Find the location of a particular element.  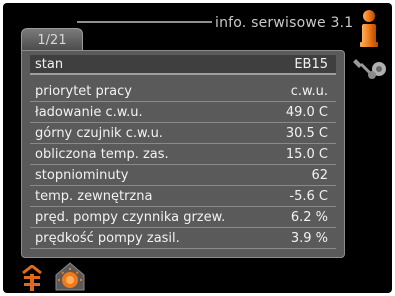

page-title: info. serwisowe 3.1 is located at coordinates (284, 23).